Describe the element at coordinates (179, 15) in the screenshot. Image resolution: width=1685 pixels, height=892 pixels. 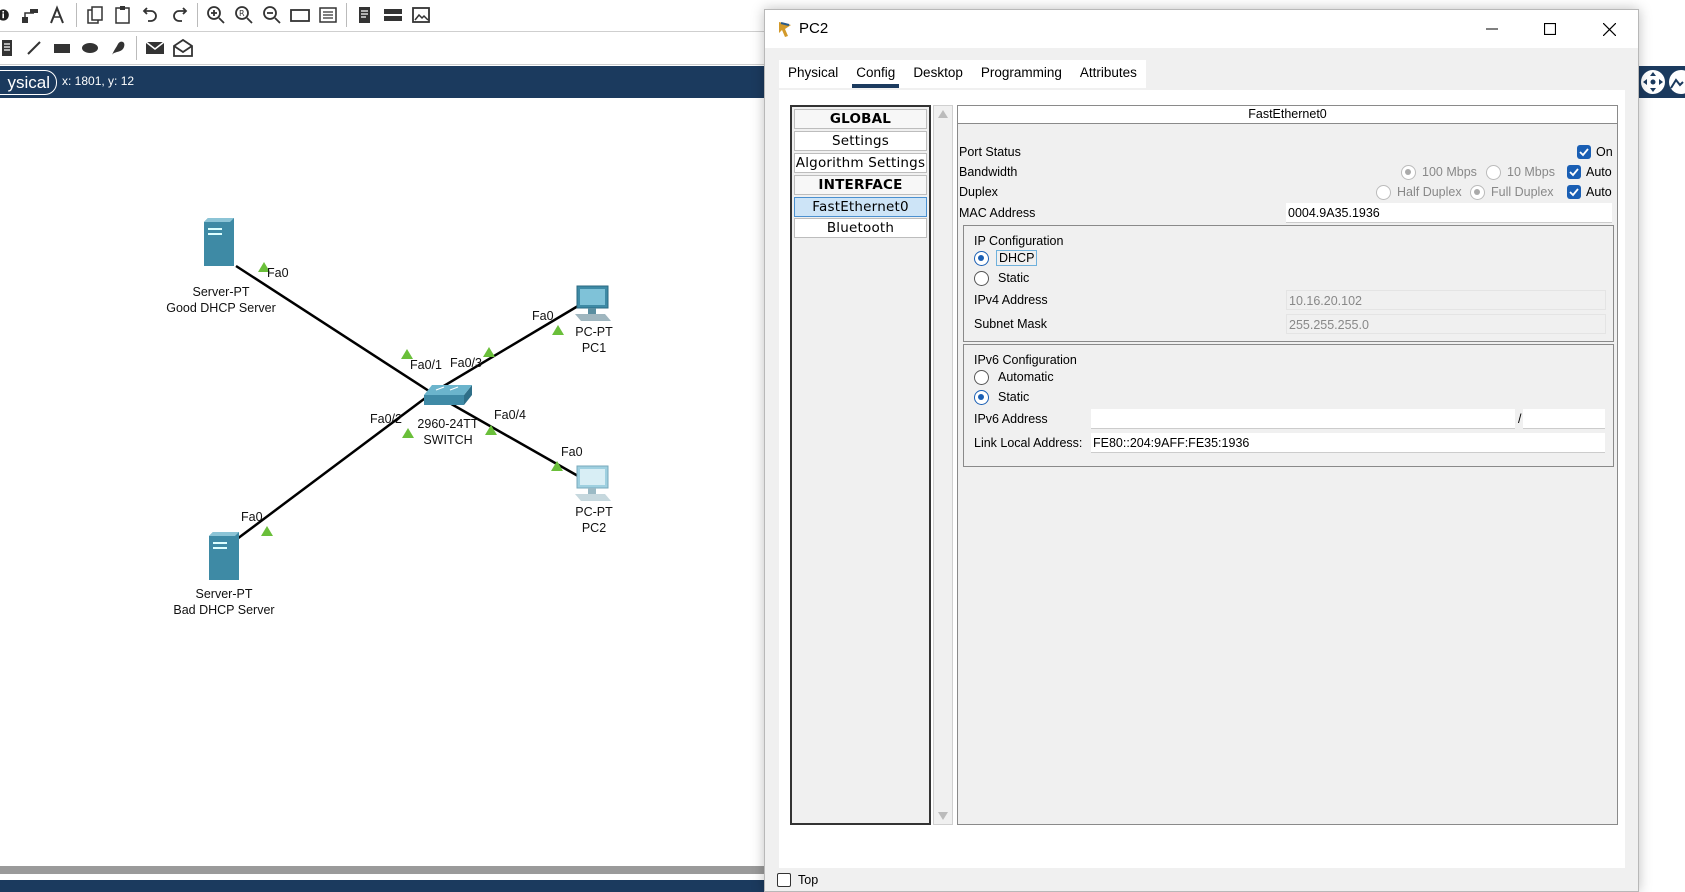
I see `redo-icon` at that location.